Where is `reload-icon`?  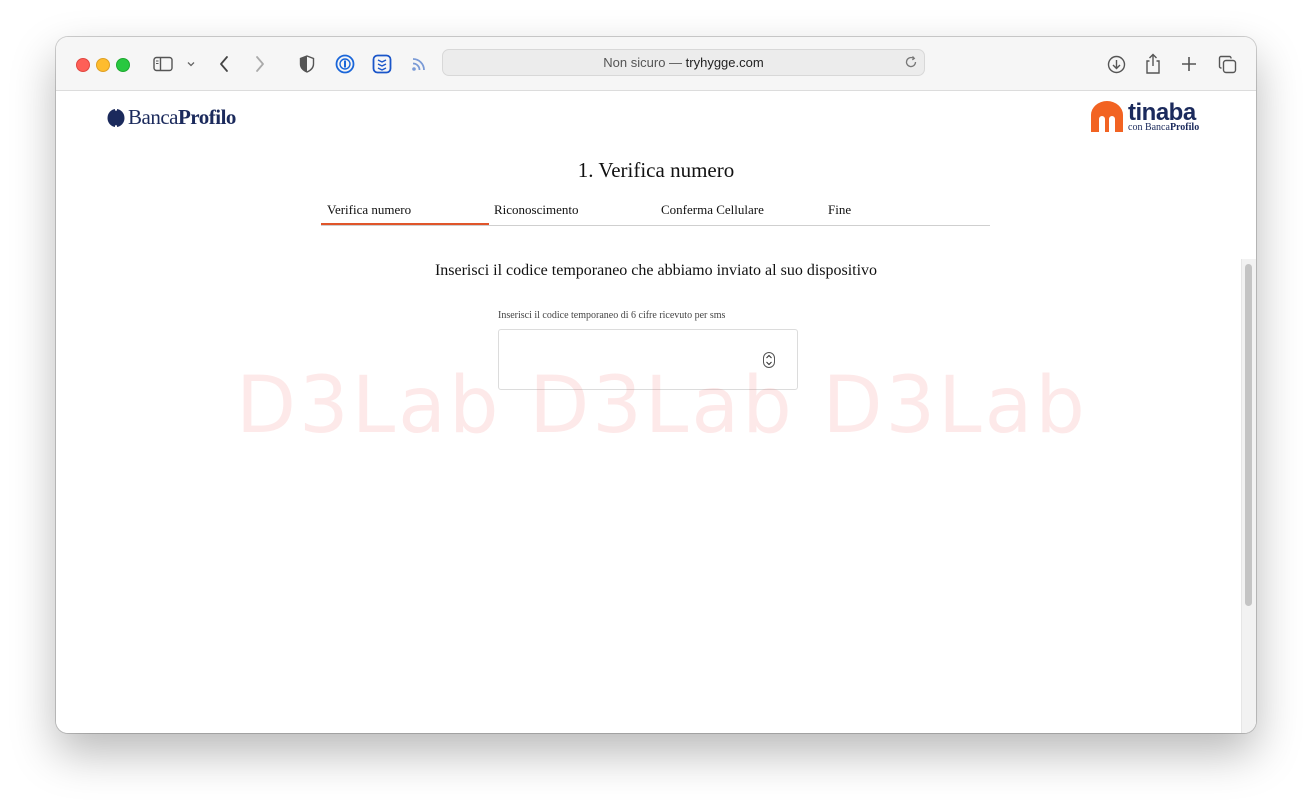 reload-icon is located at coordinates (911, 64).